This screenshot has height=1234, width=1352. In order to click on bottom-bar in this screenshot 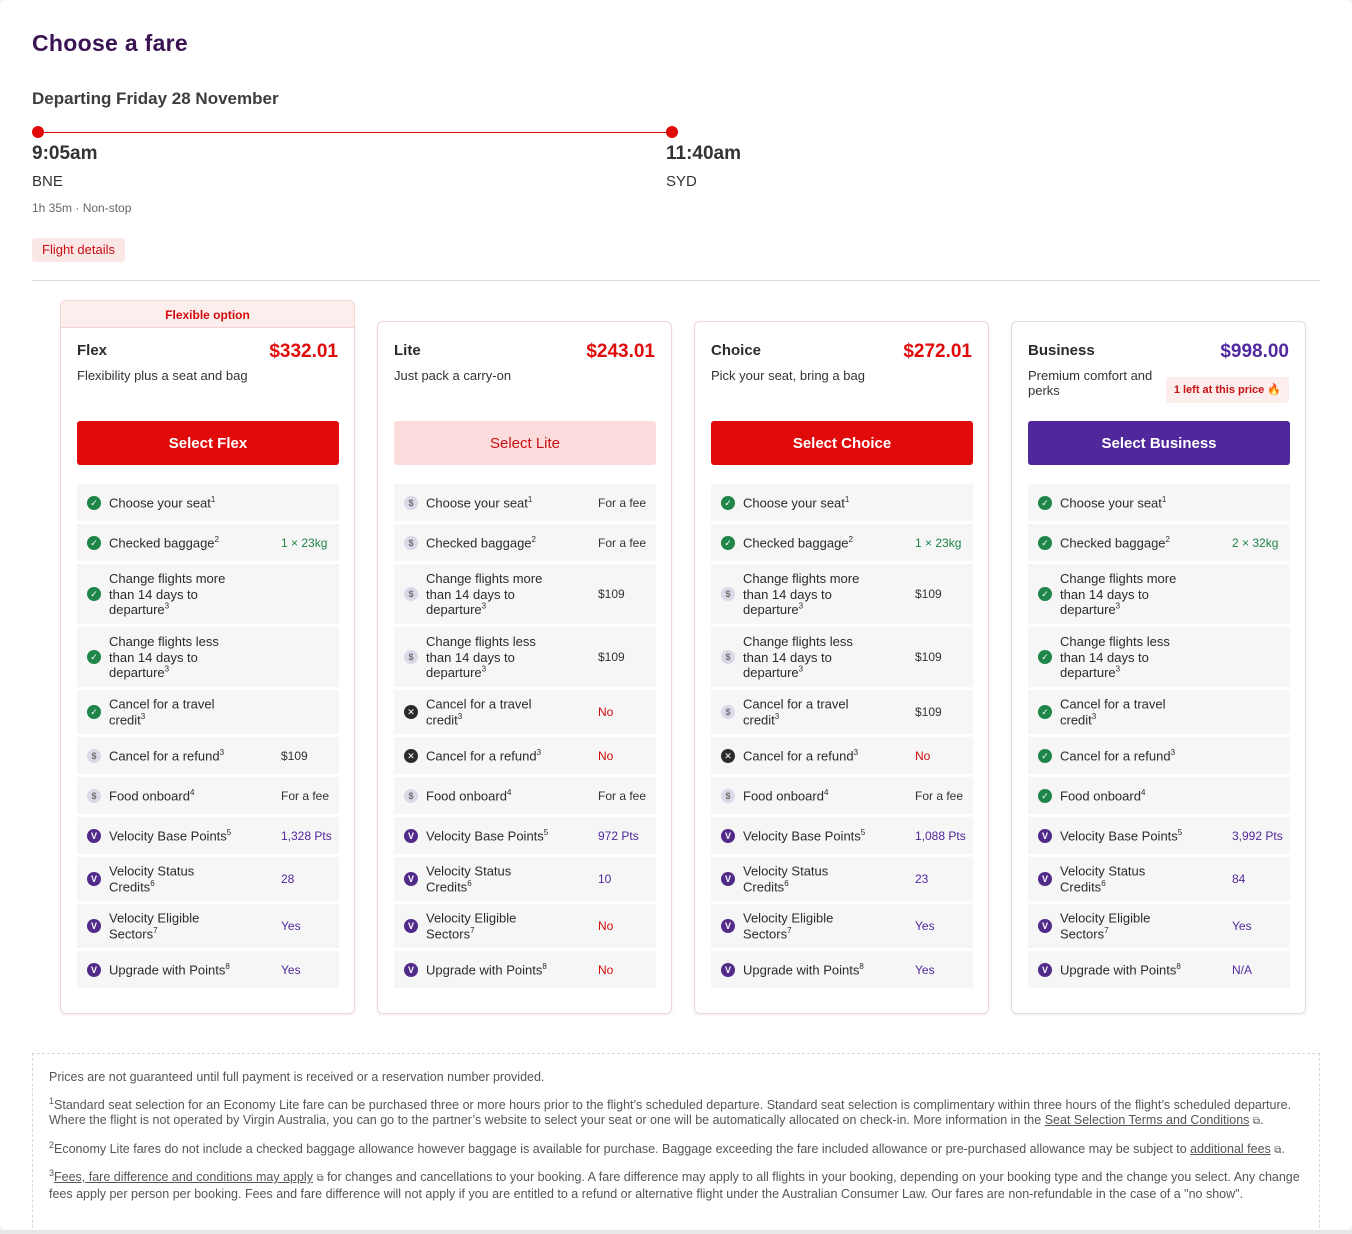, I will do `click(676, 1232)`.